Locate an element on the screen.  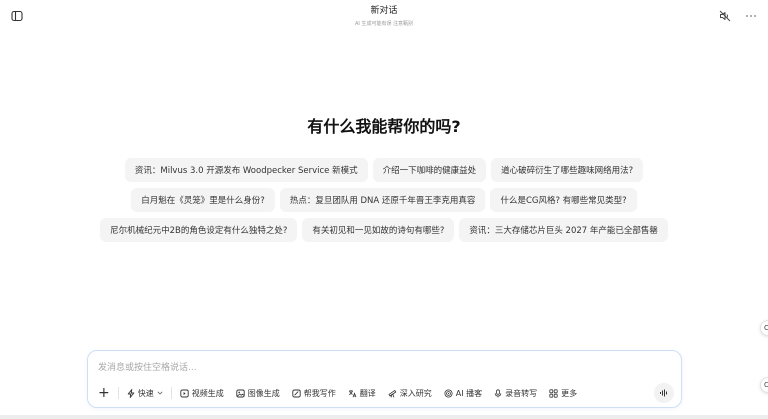
deep-research-button: 深入研究 is located at coordinates (410, 393).